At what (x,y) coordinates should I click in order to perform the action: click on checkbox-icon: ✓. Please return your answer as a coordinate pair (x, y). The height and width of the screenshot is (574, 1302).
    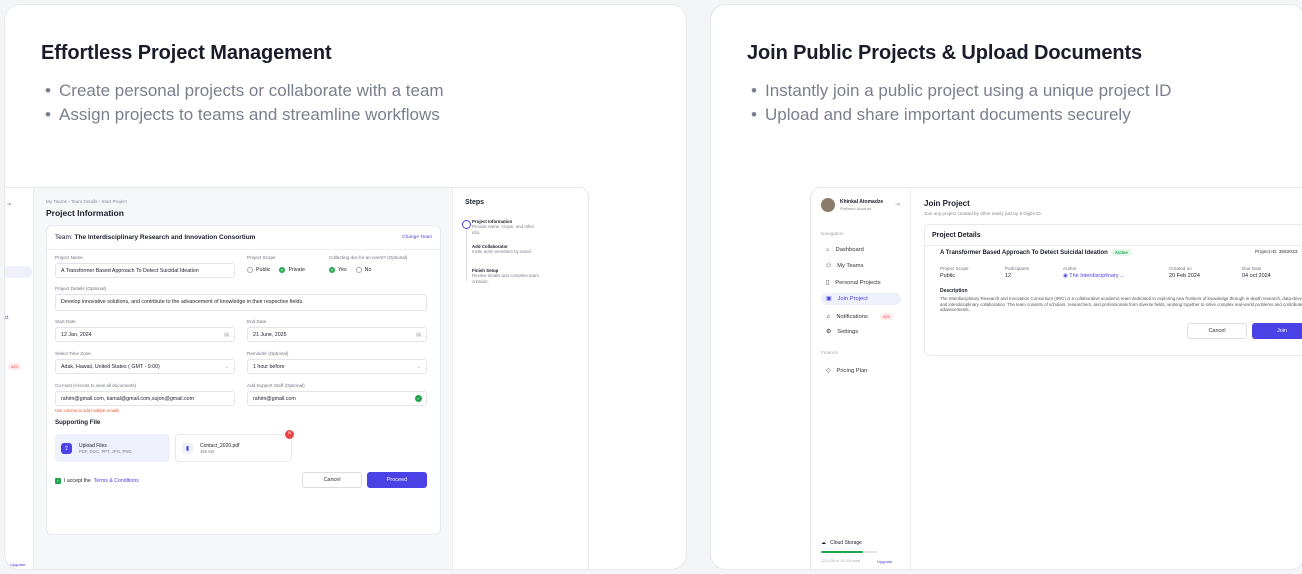
    Looking at the image, I should click on (58, 481).